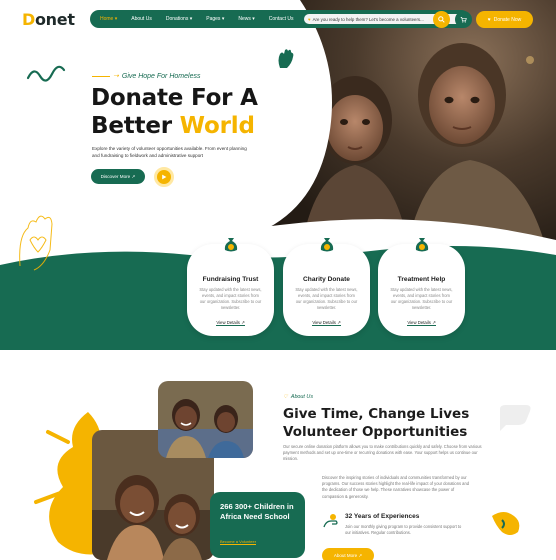 The width and height of the screenshot is (556, 560). What do you see at coordinates (507, 19) in the screenshot?
I see `donate-now-label: Donate Now` at bounding box center [507, 19].